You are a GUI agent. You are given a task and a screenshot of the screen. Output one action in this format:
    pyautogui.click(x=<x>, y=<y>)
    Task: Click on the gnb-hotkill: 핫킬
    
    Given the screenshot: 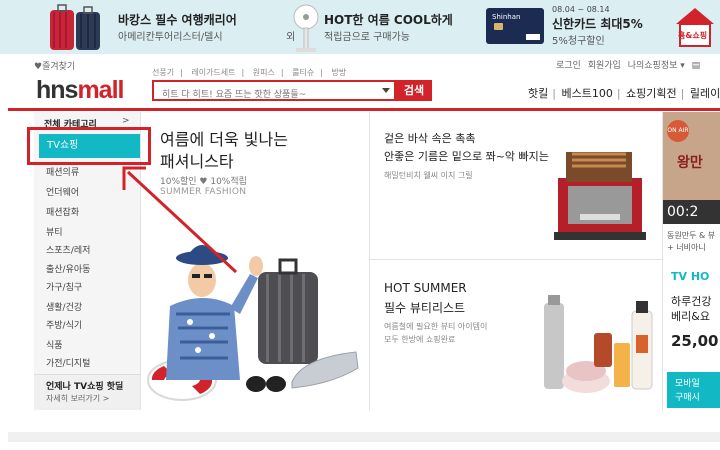 What is the action you would take?
    pyautogui.click(x=538, y=93)
    